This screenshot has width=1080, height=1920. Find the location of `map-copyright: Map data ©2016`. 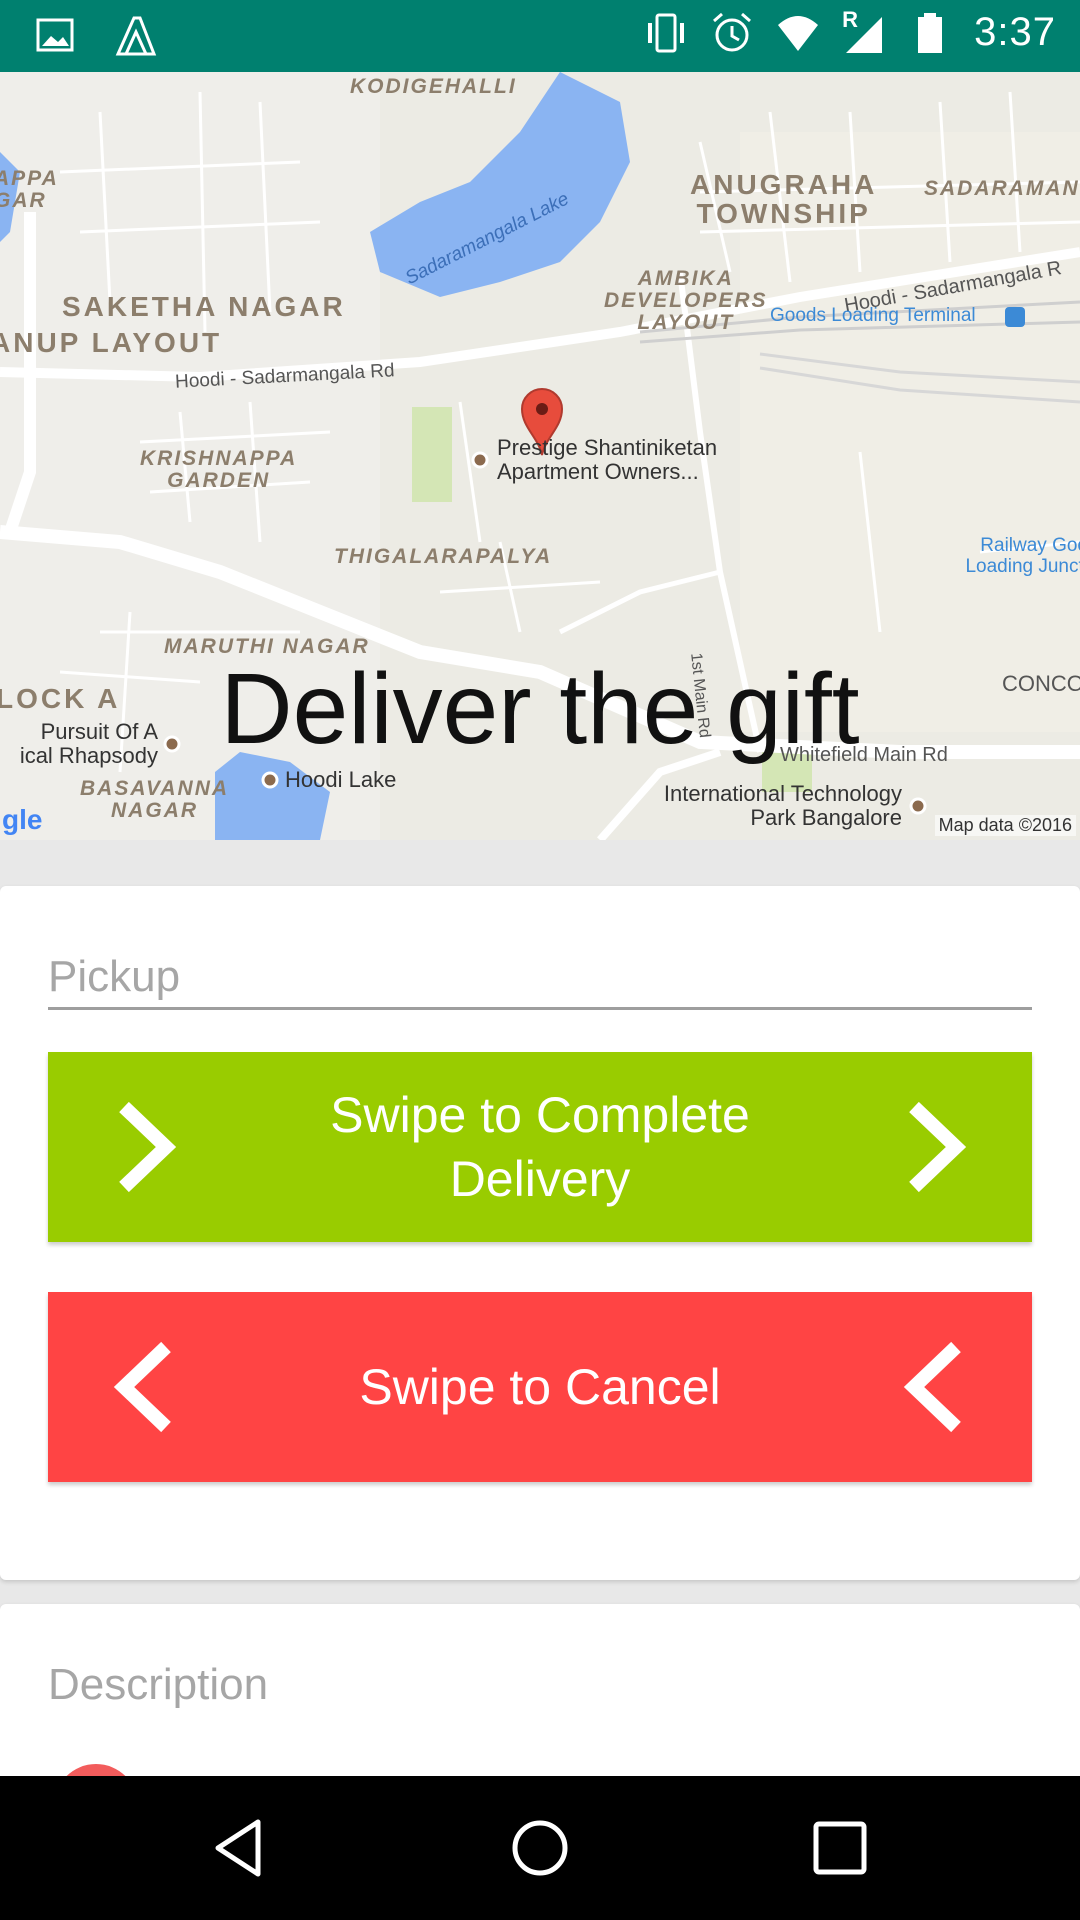

map-copyright: Map data ©2016 is located at coordinates (1005, 825).